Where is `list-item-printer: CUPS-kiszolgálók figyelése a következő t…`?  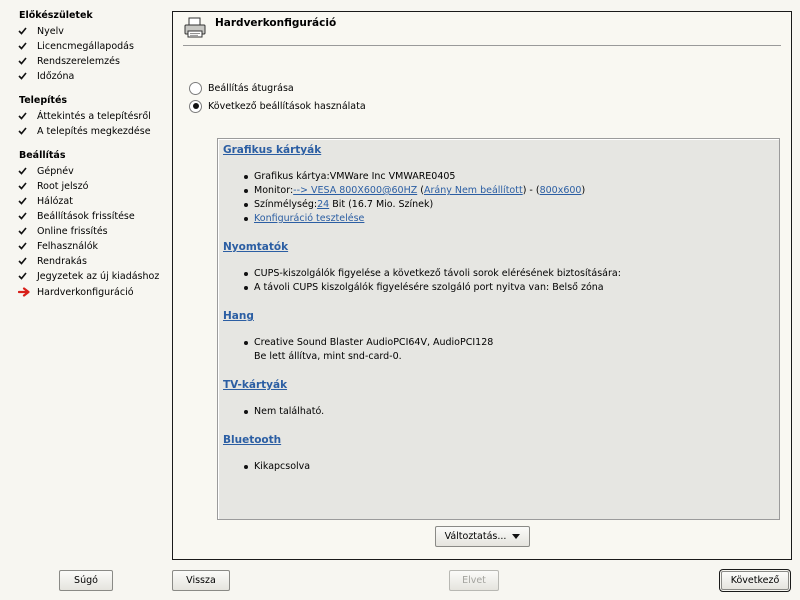
list-item-printer: CUPS-kiszolgálók figyelése a következő t… is located at coordinates (432, 273).